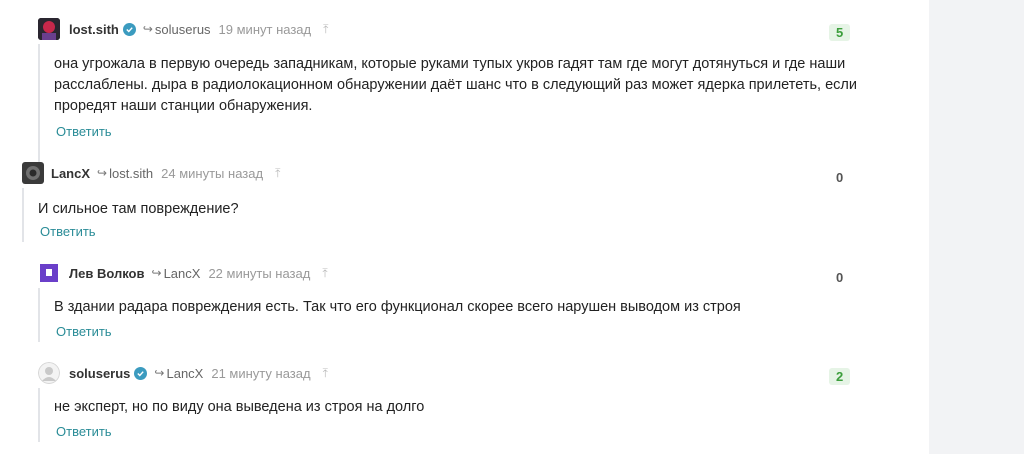 This screenshot has width=1024, height=454. Describe the element at coordinates (94, 29) in the screenshot. I see `comment-author: lost.sith` at that location.